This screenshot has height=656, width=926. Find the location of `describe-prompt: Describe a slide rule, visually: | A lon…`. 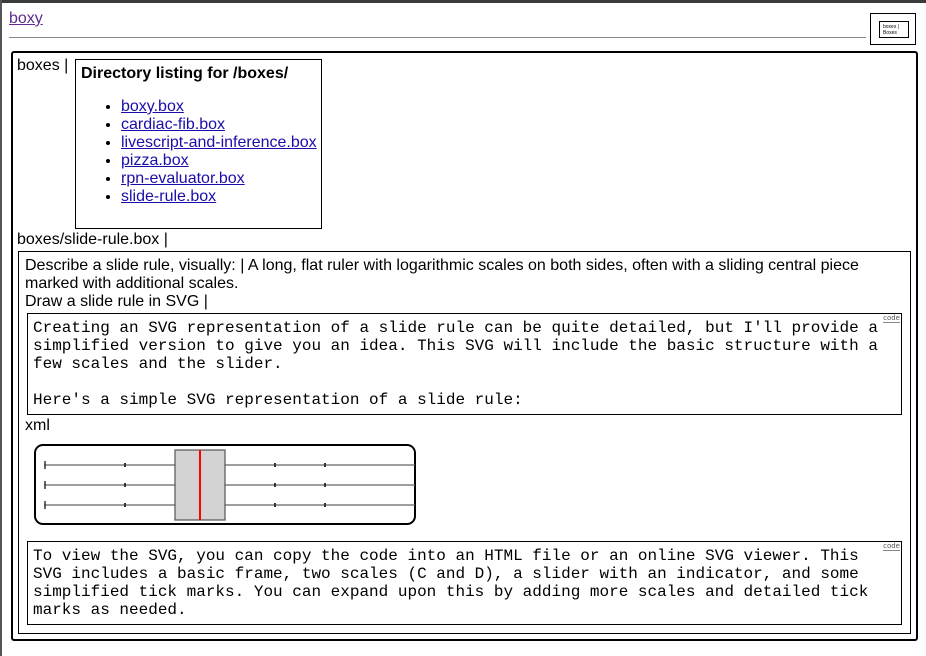

describe-prompt: Describe a slide rule, visually: | A lon… is located at coordinates (442, 274).